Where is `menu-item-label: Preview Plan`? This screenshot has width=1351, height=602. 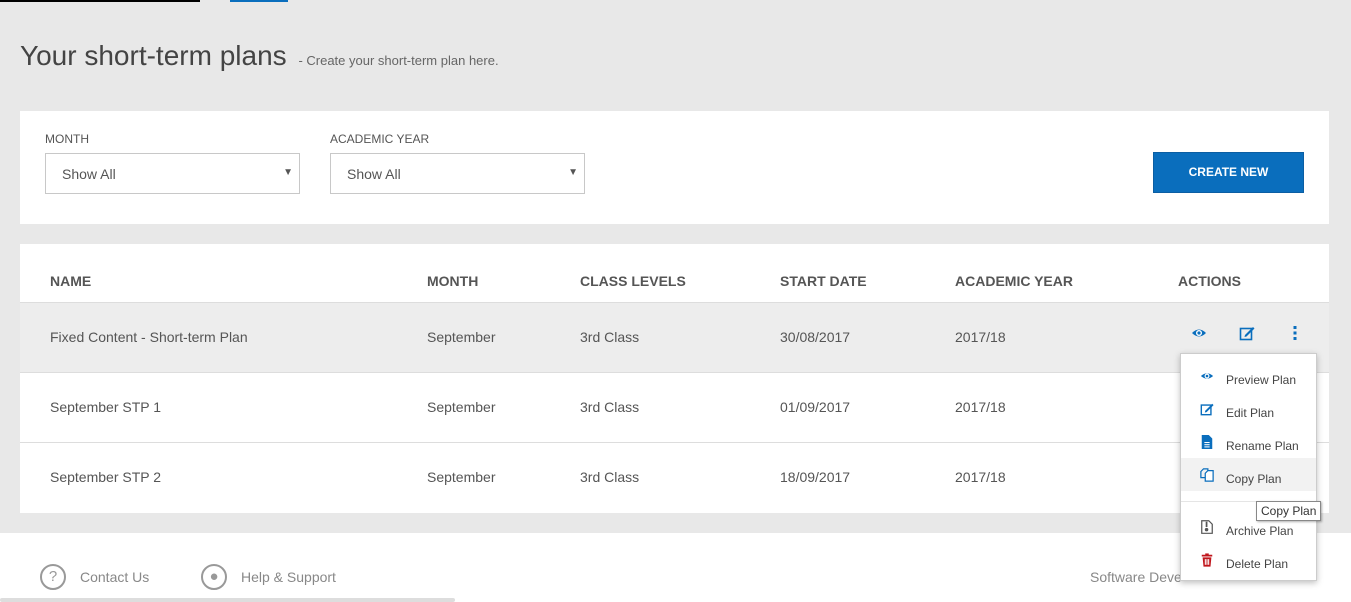
menu-item-label: Preview Plan is located at coordinates (1261, 380).